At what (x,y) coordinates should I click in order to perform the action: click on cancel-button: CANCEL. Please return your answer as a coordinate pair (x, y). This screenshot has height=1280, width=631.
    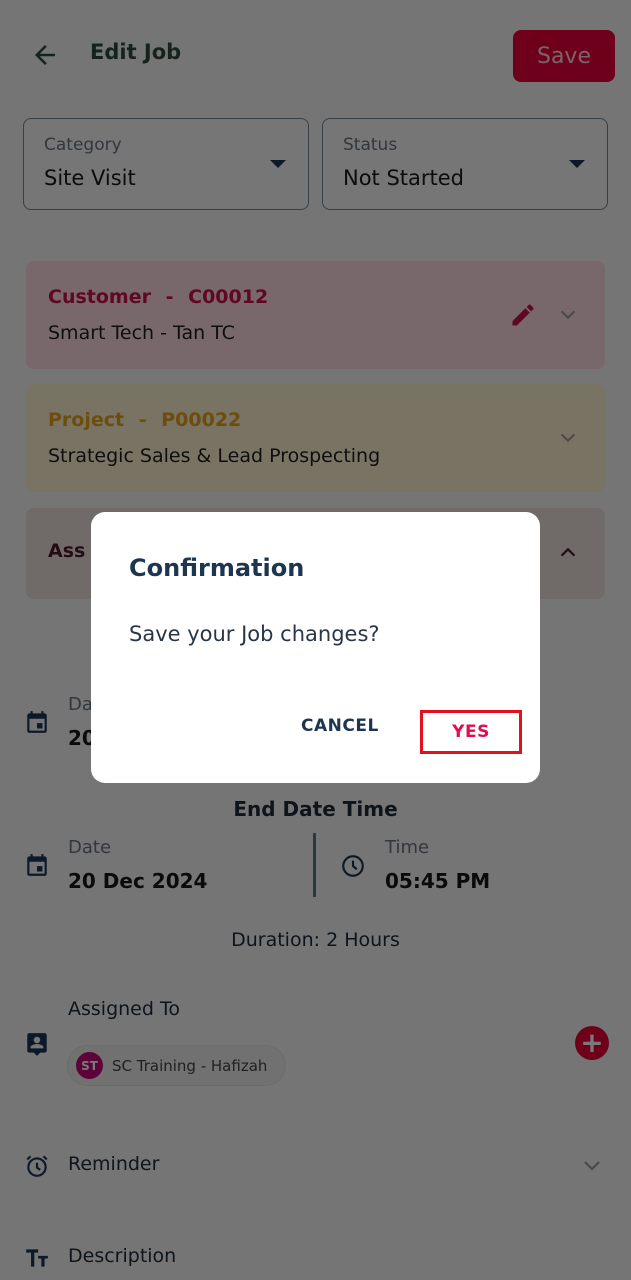
    Looking at the image, I should click on (340, 726).